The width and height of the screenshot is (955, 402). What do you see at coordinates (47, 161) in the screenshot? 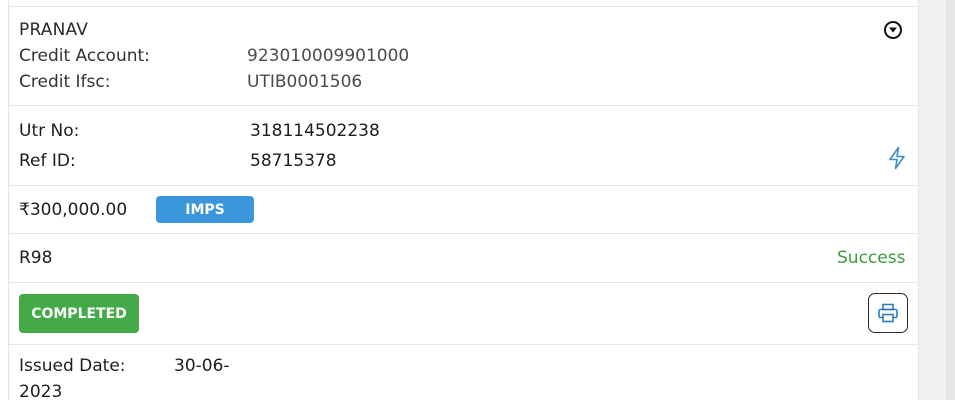
I see `ref-id-label: Ref ID:` at bounding box center [47, 161].